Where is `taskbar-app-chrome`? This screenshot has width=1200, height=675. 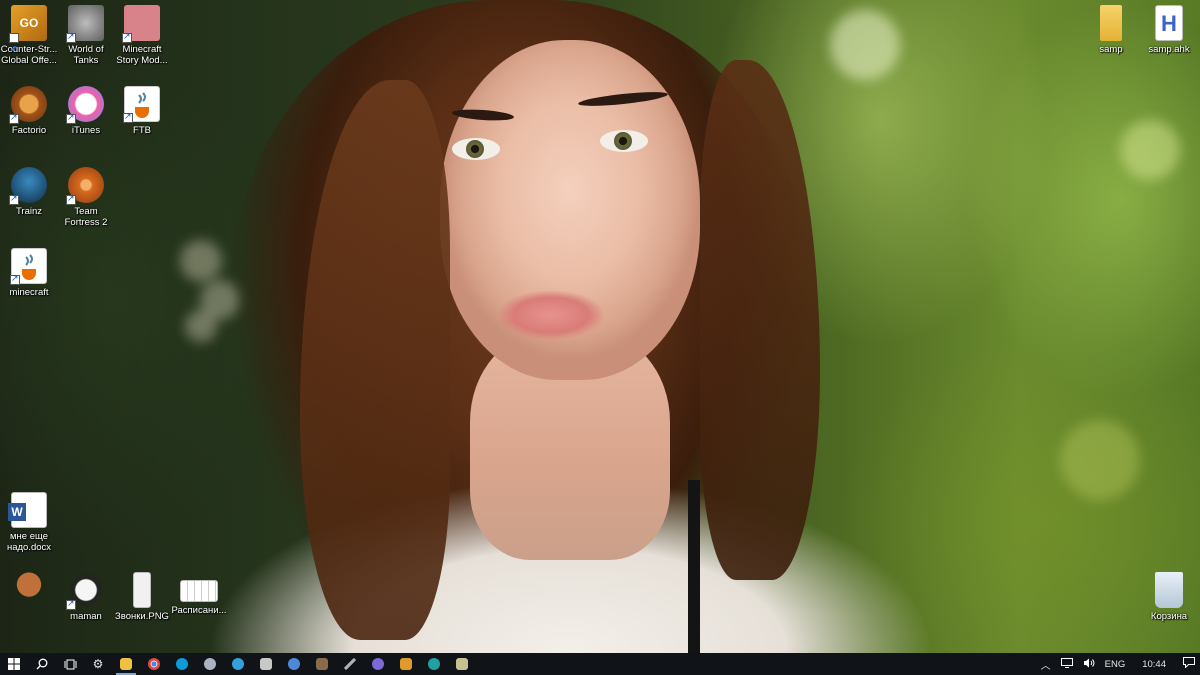
taskbar-app-chrome is located at coordinates (154, 664).